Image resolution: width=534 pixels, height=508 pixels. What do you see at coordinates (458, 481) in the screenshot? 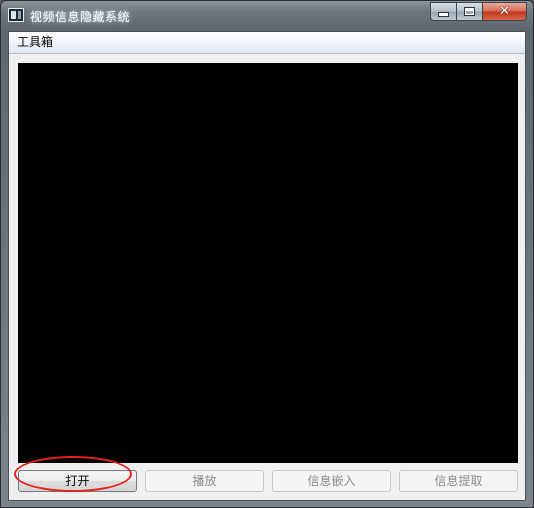
I see `extract-info-button: 信息提取` at bounding box center [458, 481].